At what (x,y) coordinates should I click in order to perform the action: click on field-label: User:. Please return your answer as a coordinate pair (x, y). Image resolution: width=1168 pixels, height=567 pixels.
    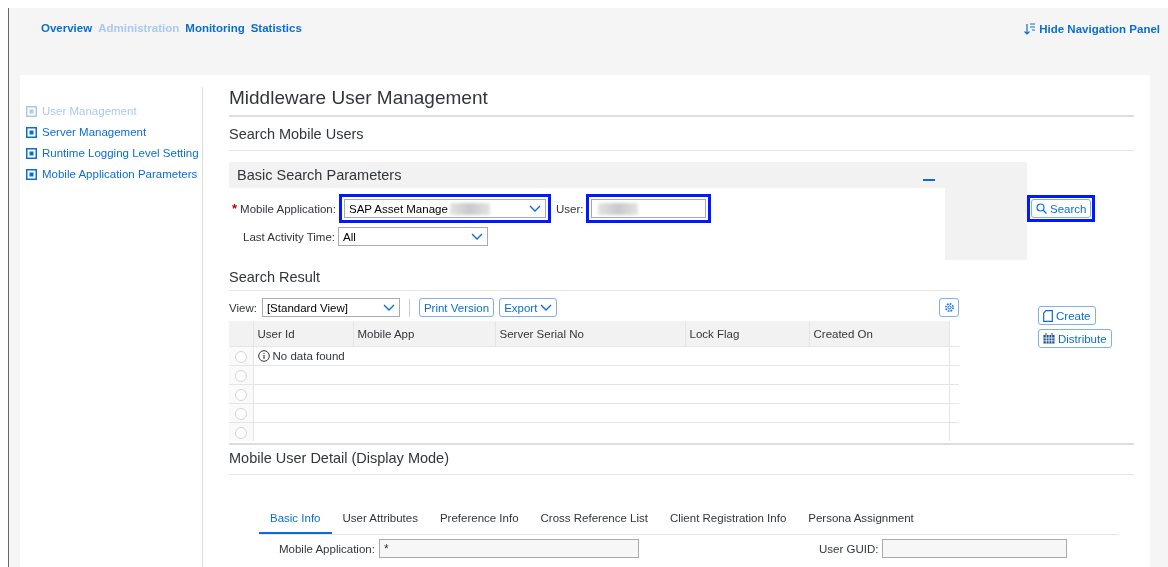
    Looking at the image, I should click on (569, 208).